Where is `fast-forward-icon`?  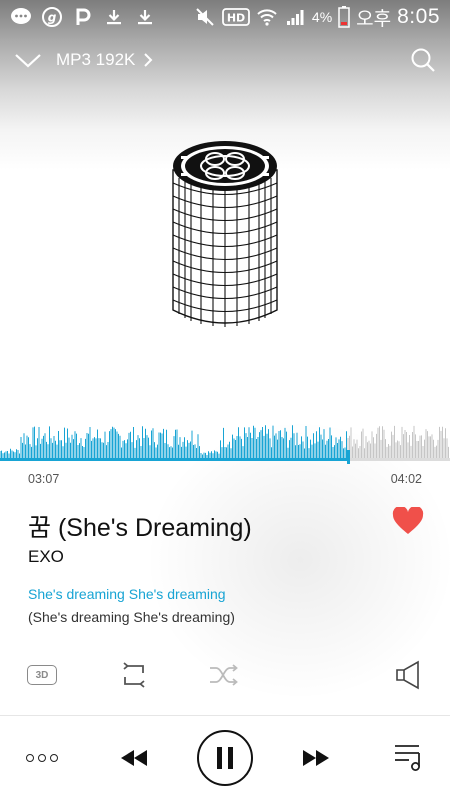 fast-forward-icon is located at coordinates (316, 758).